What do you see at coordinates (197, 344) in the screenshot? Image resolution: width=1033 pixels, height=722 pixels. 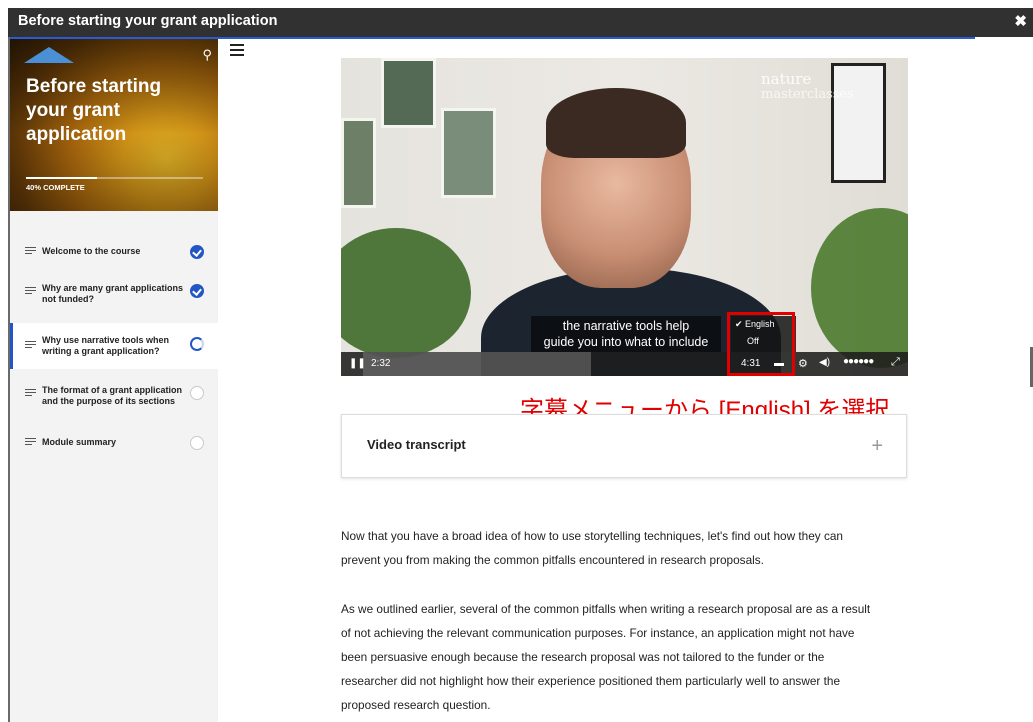 I see `in-progress-icon` at bounding box center [197, 344].